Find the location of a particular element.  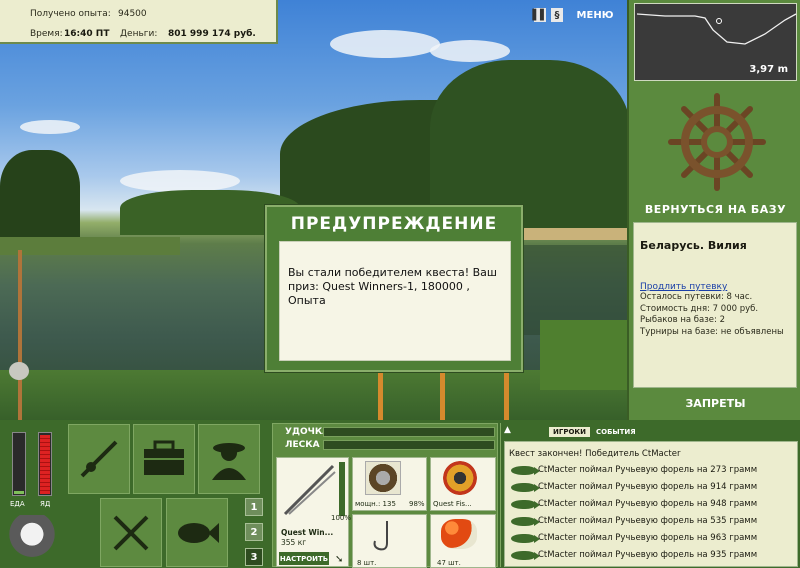

line-bar-label: ЛЕСКА is located at coordinates (302, 445).